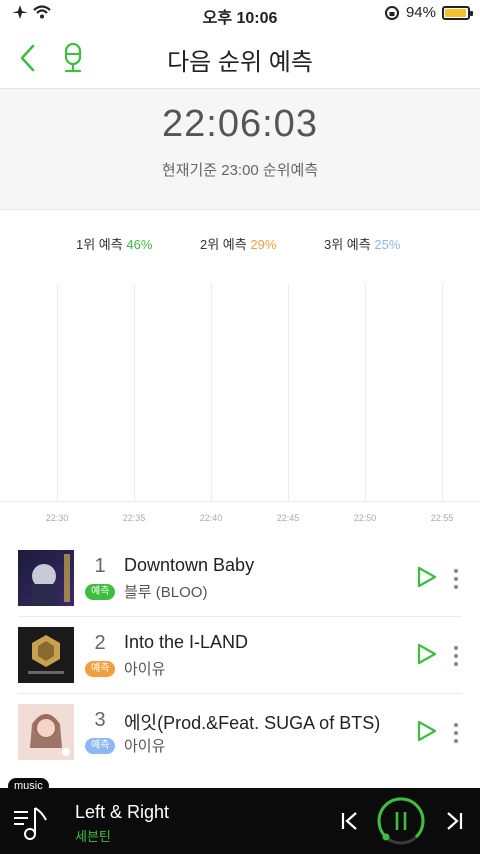  Describe the element at coordinates (288, 518) in the screenshot. I see `x-tick-label: 22:45` at that location.